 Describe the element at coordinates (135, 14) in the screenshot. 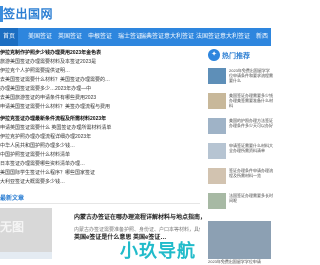

I see `site-header: 签出国网` at that location.